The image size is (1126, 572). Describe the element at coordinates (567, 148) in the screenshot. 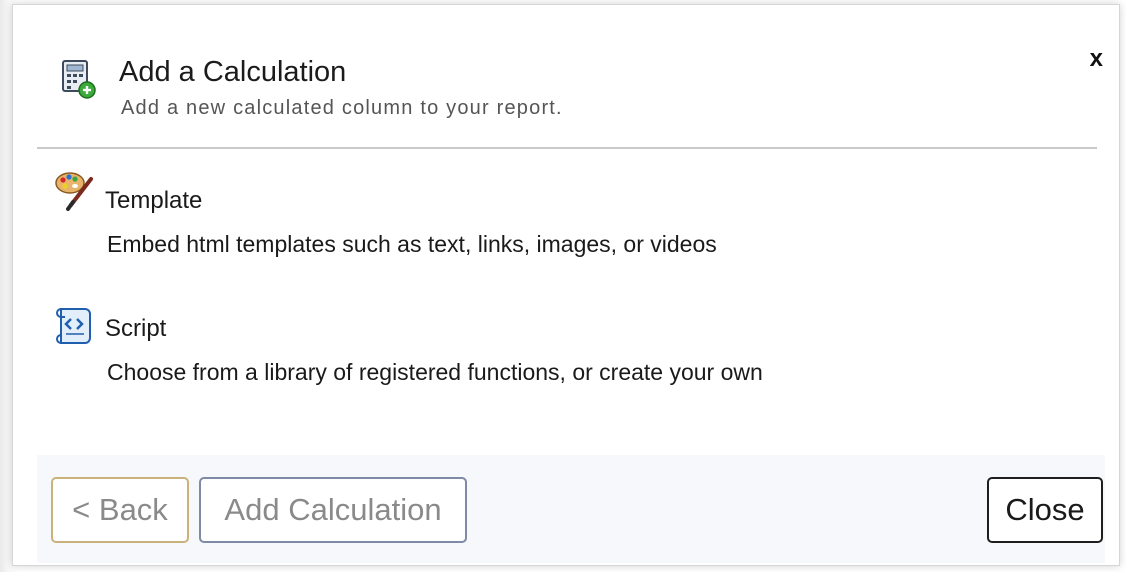

I see `header-divider` at that location.